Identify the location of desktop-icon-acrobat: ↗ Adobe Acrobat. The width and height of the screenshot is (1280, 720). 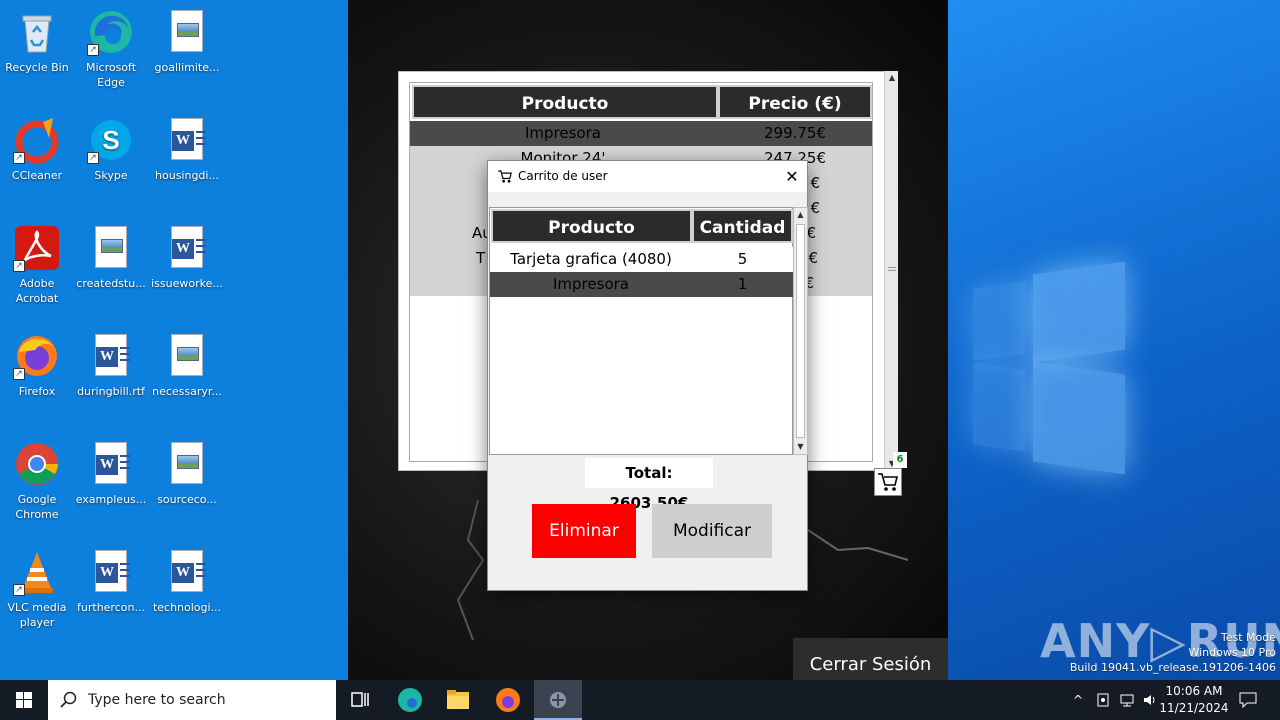
(37, 265).